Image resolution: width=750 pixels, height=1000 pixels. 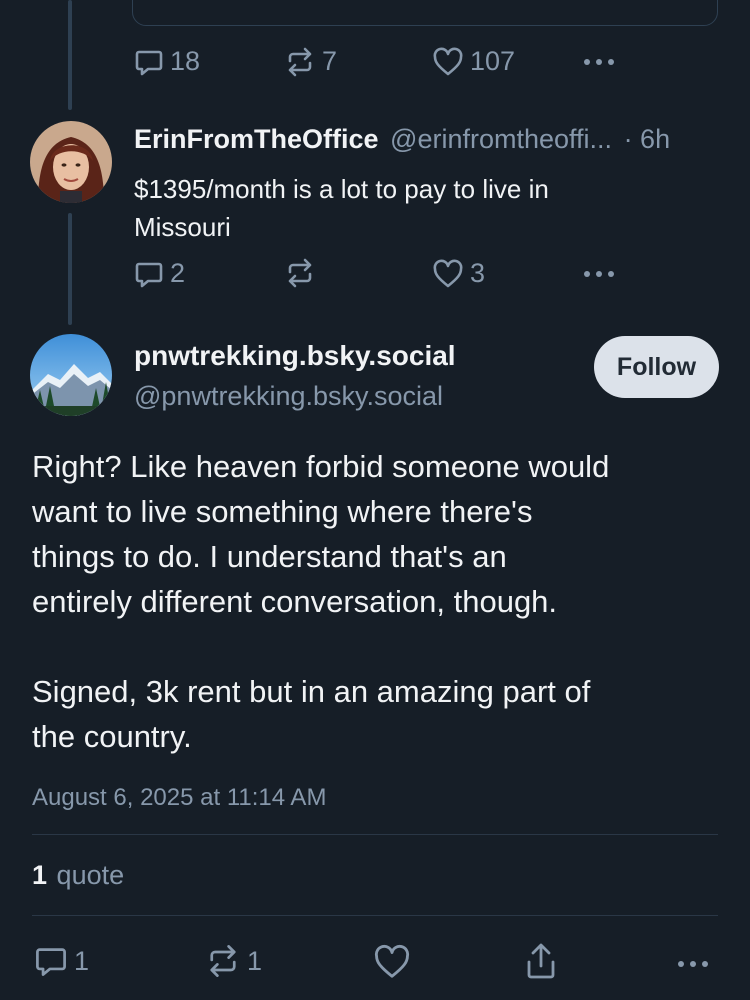 What do you see at coordinates (321, 466) in the screenshot?
I see `main-text-line-1: Right? Like heaven forbid someone would` at bounding box center [321, 466].